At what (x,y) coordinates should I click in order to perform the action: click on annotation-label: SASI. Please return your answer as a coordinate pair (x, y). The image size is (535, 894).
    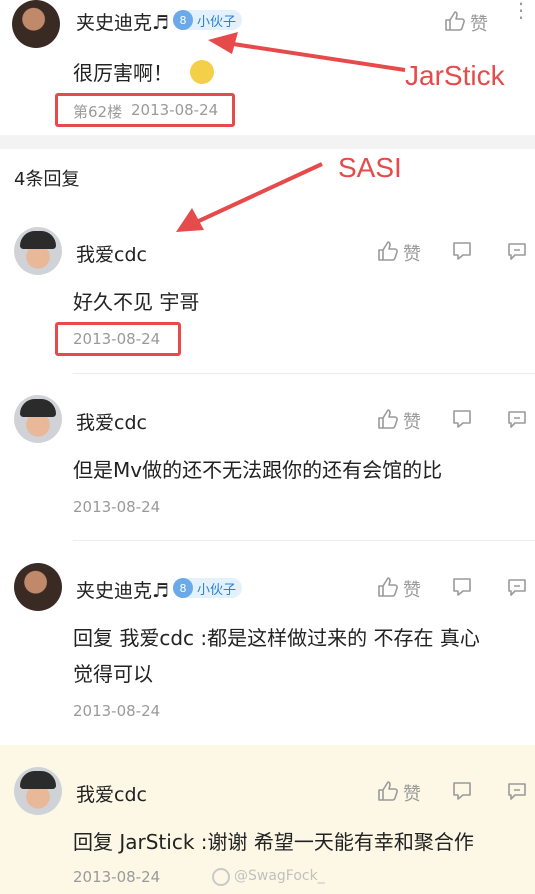
    Looking at the image, I should click on (370, 167).